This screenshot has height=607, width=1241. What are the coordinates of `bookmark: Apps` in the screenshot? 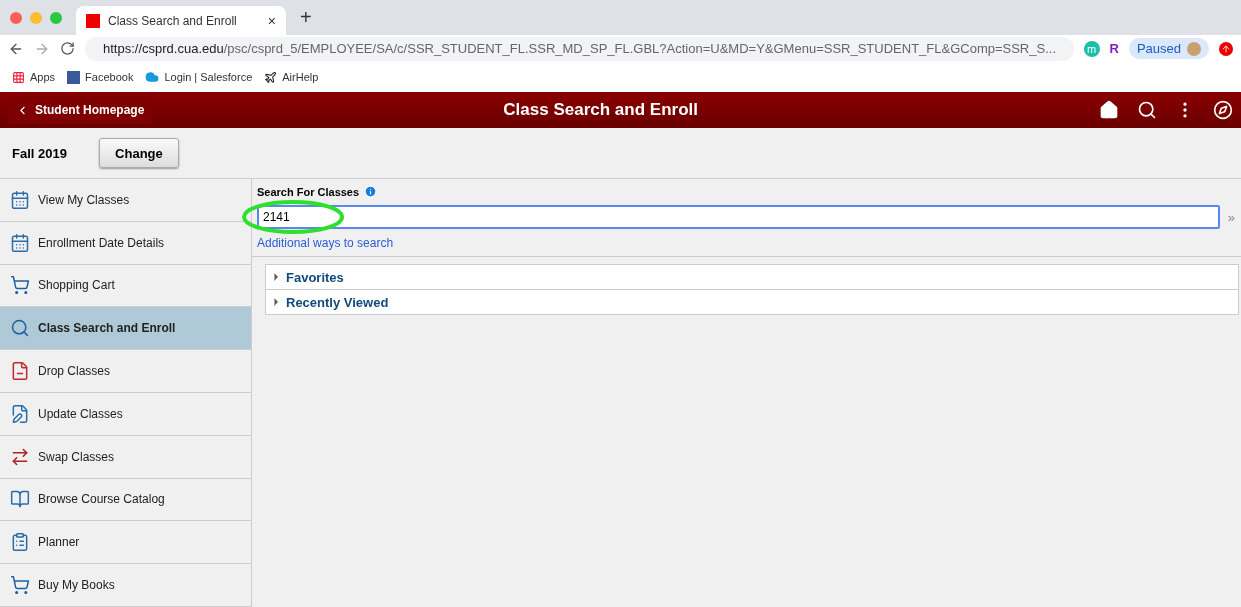 It's located at (34, 77).